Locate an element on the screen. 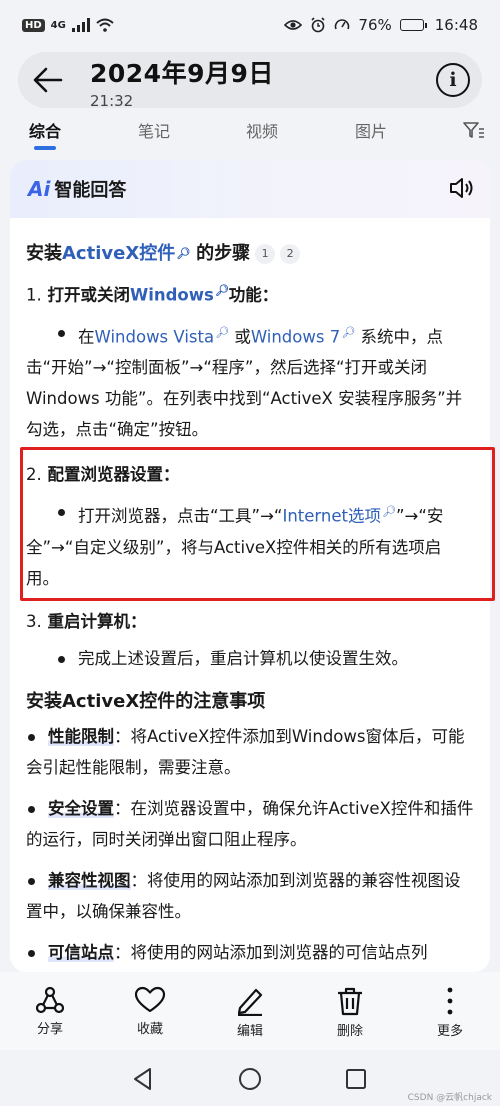 This screenshot has height=1106, width=500. windows-7-link: Windows 7 is located at coordinates (295, 336).